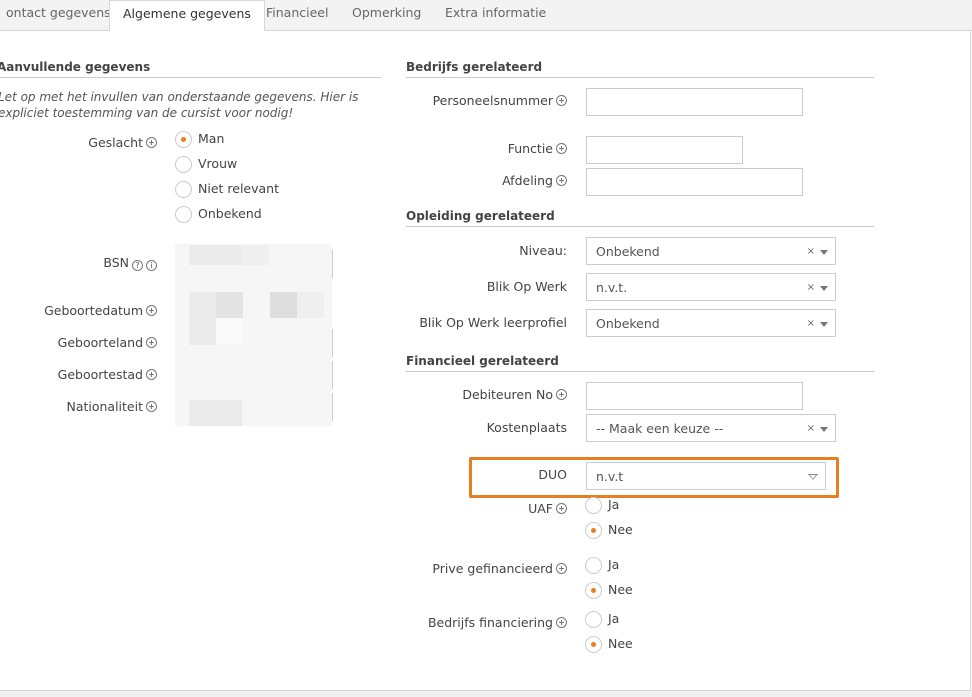  I want to click on bow-profile-label: Blik Op Werk leerprofiel, so click(493, 322).